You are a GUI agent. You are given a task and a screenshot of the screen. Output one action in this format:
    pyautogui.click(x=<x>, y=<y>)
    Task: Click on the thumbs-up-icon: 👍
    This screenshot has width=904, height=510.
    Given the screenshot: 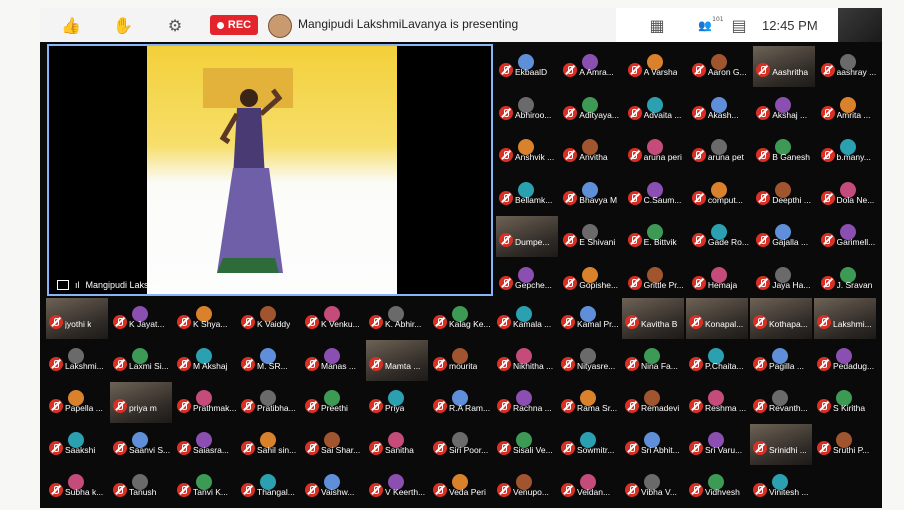 What is the action you would take?
    pyautogui.click(x=71, y=25)
    